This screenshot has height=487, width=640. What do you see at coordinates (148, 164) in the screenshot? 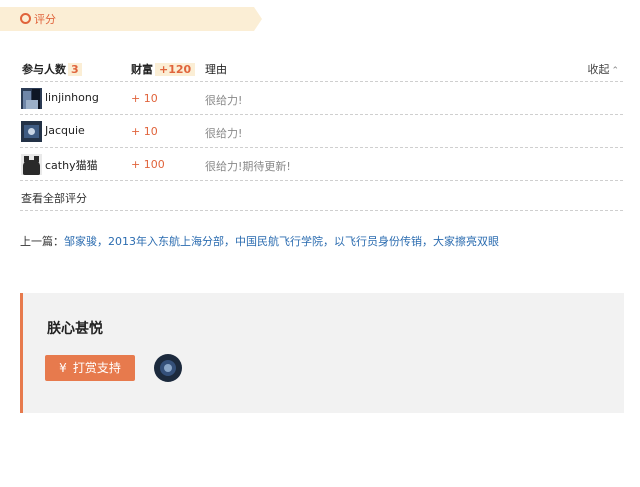
I see `rating-score: + 100` at bounding box center [148, 164].